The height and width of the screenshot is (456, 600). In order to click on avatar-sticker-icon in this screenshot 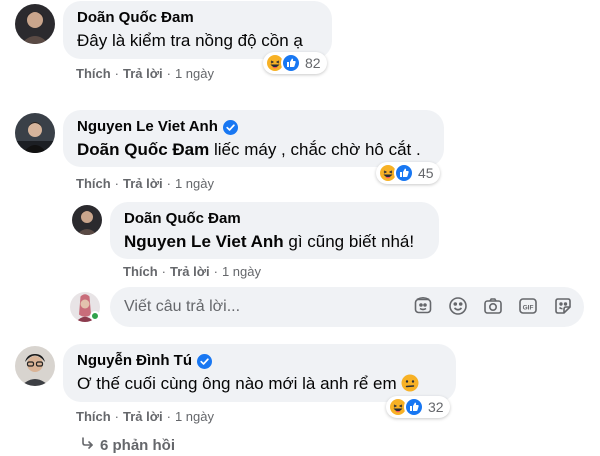, I will do `click(423, 306)`.